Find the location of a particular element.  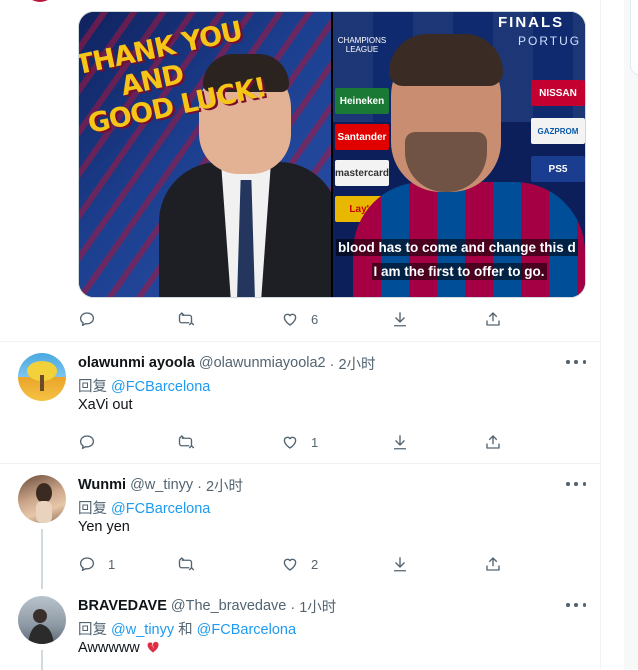

sponsor-heineken: Heineken is located at coordinates (362, 101).